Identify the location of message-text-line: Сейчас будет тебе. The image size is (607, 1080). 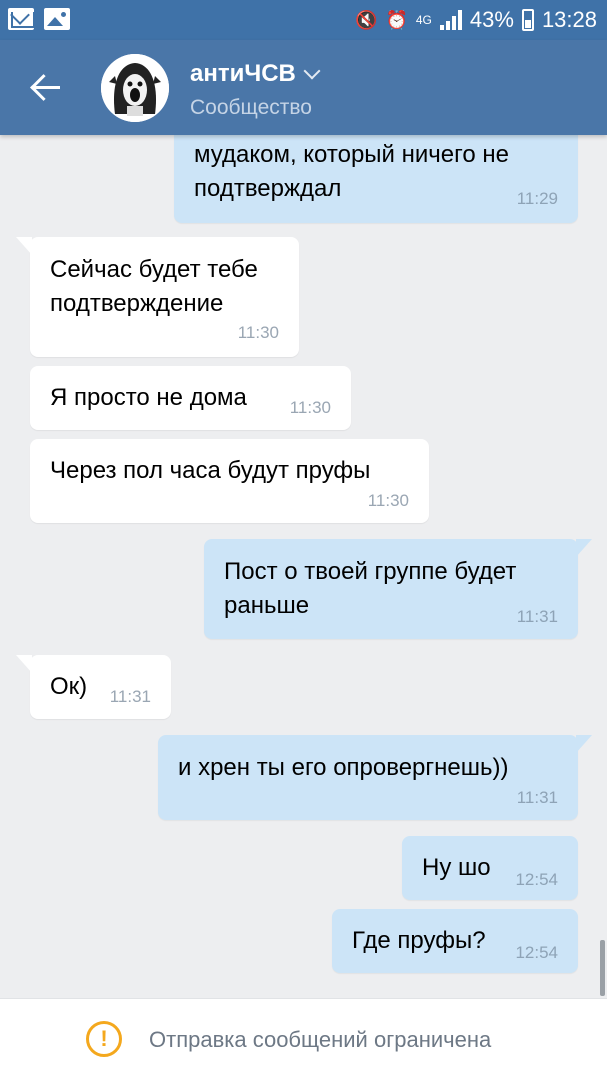
(154, 269).